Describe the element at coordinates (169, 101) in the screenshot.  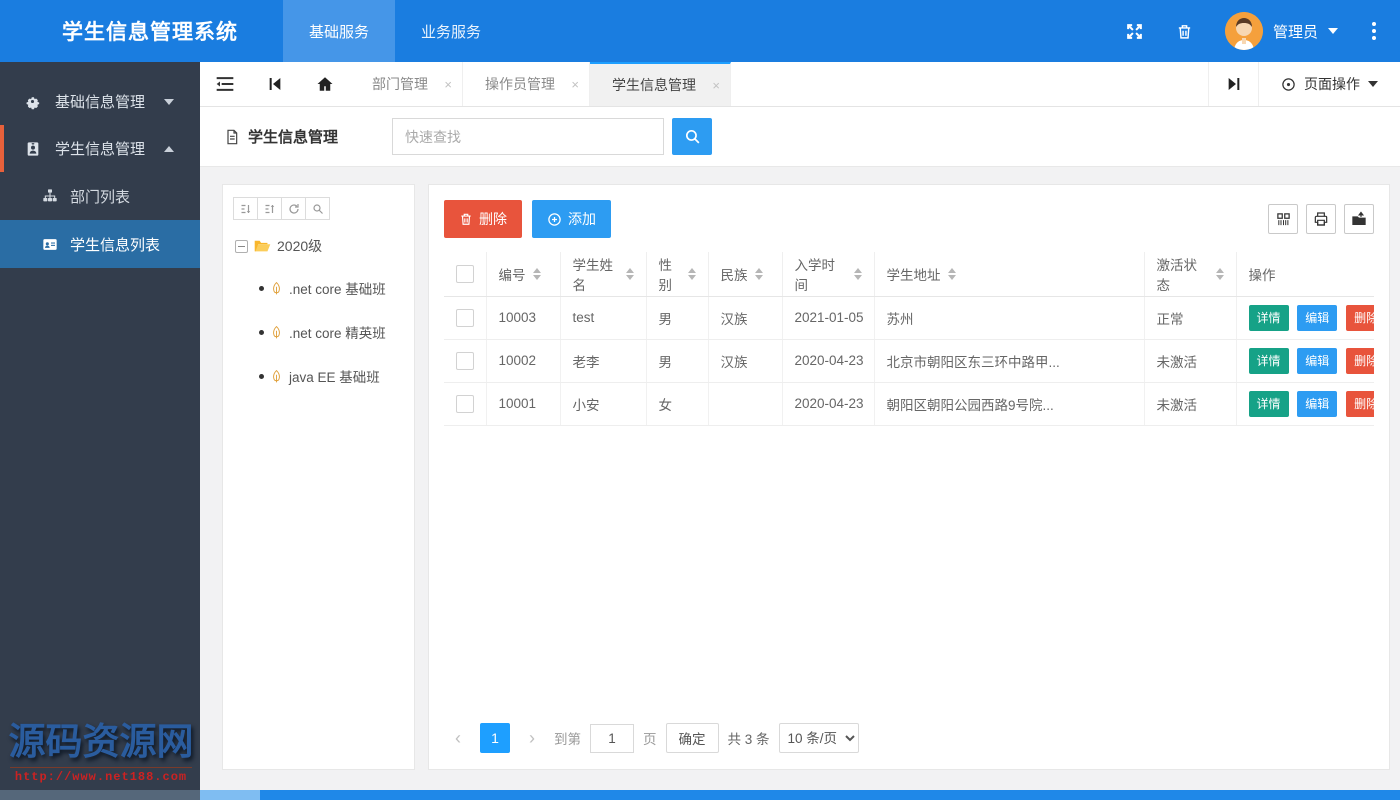
I see `chevron-down-icon` at that location.